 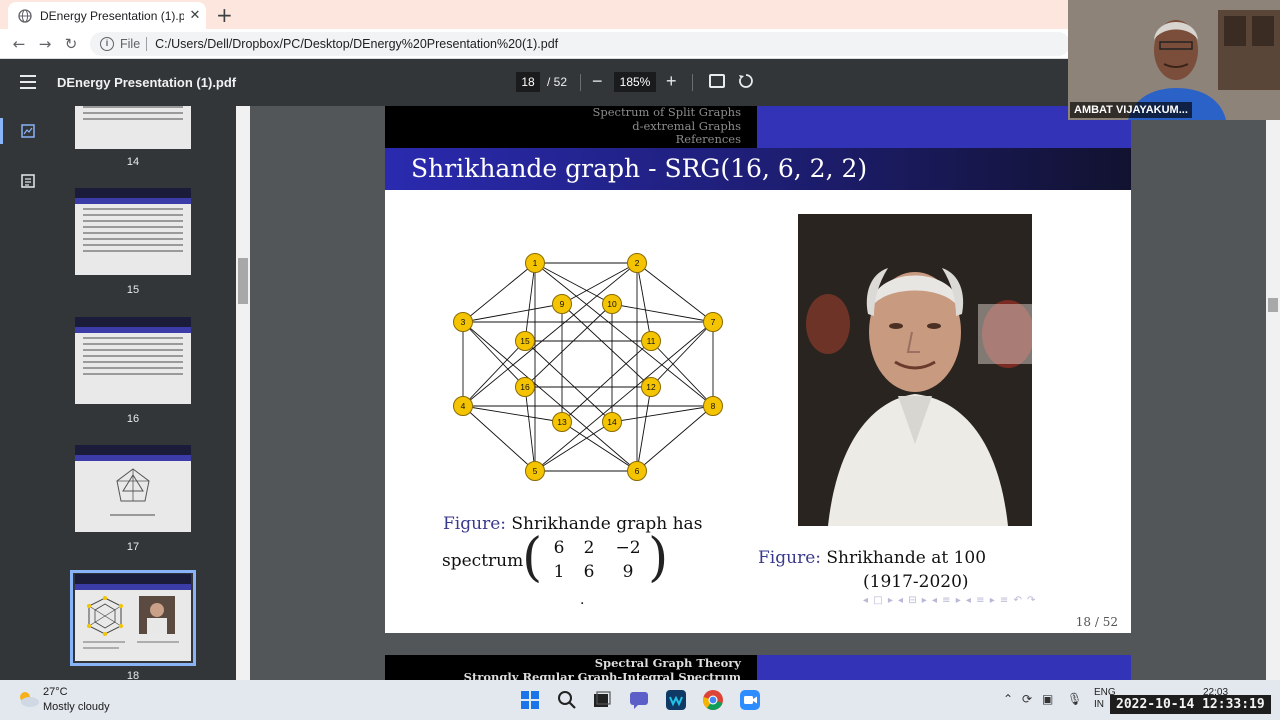 What do you see at coordinates (1190, 704) in the screenshot?
I see `recording-timestamp-overlay: 2022-10-14 12:33:19` at bounding box center [1190, 704].